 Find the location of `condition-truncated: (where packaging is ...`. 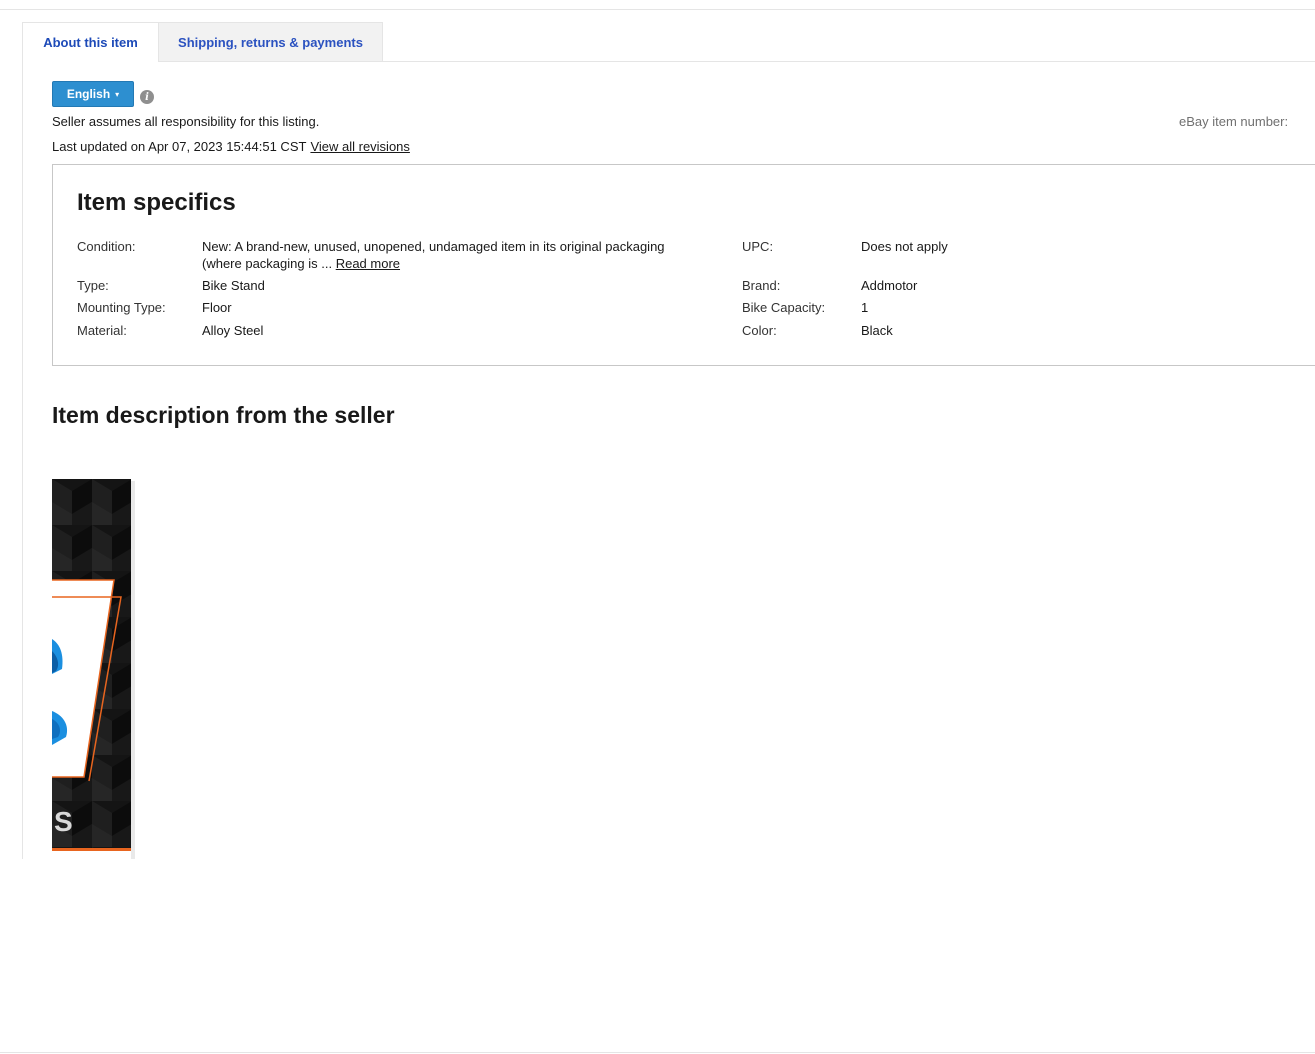

condition-truncated: (where packaging is ... is located at coordinates (267, 263).